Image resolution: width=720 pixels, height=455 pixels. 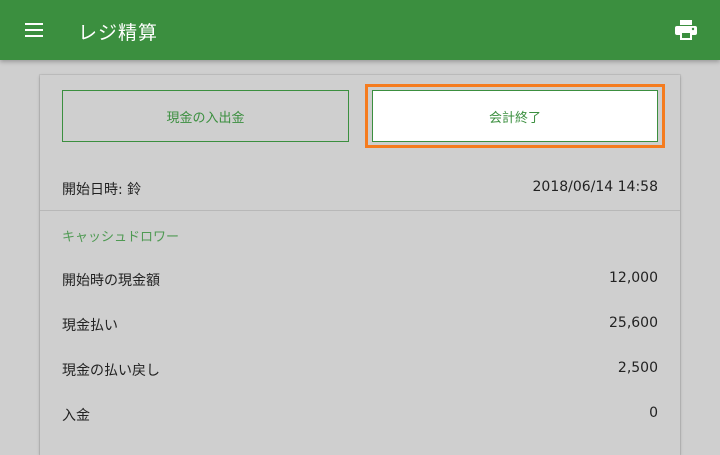 What do you see at coordinates (360, 189) in the screenshot?
I see `session-start-row: 開始日時: 鈴 2018/06/14 14:58` at bounding box center [360, 189].